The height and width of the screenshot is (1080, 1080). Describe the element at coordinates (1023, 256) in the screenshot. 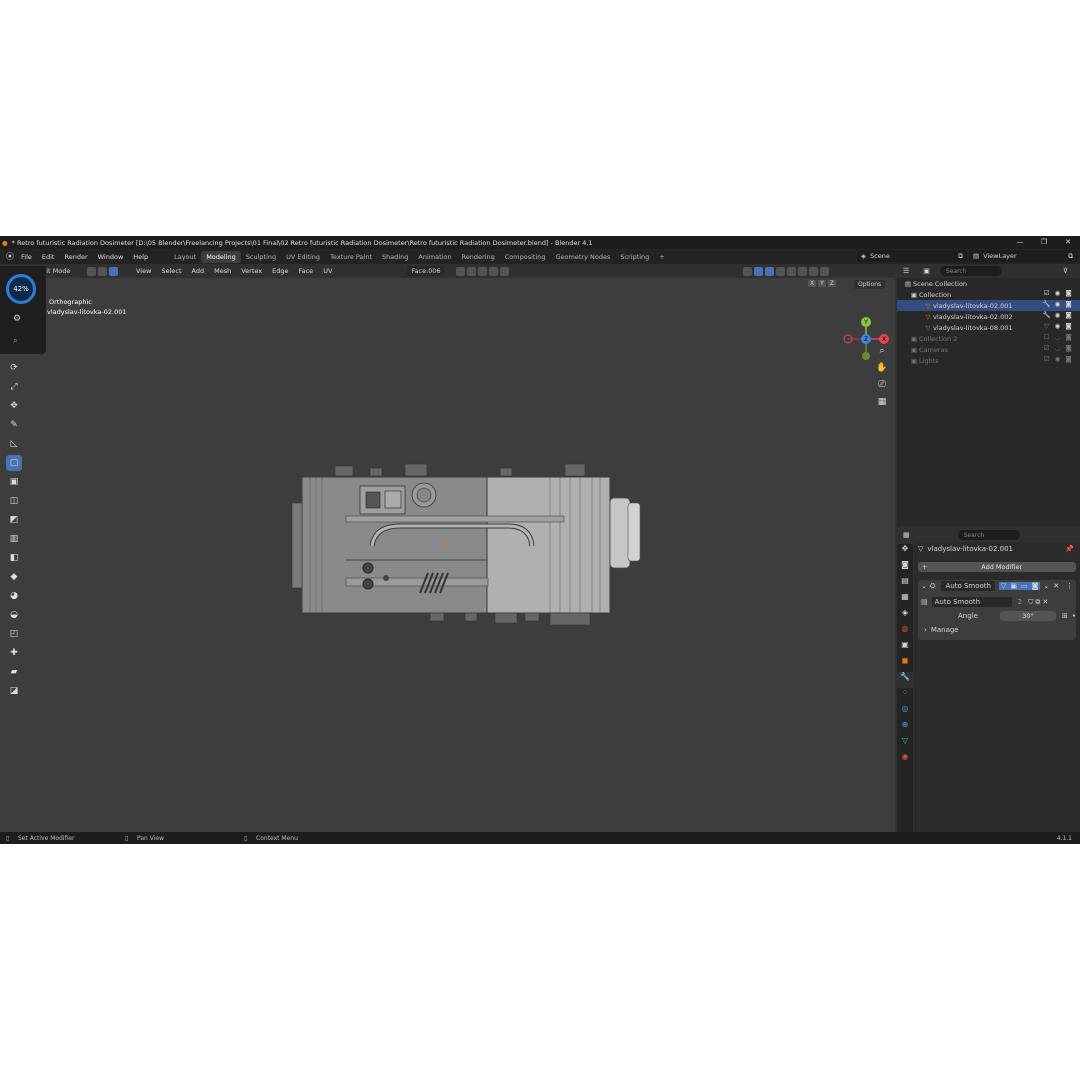

I see `view-layer-selector: ▤ ViewLayer ⧉` at that location.